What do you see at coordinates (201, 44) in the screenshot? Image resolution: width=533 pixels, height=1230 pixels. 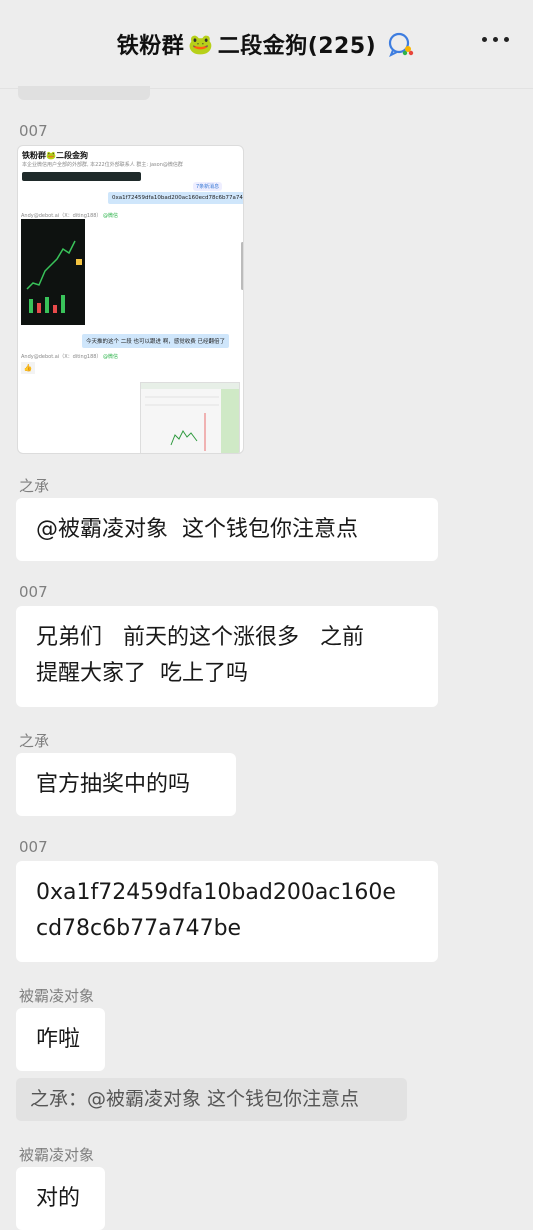 I see `frog-emoji-icon: 🐸` at bounding box center [201, 44].